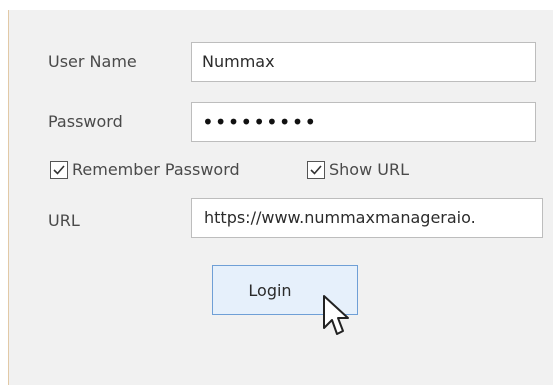  I want to click on mouse-pointer-icon, so click(336, 319).